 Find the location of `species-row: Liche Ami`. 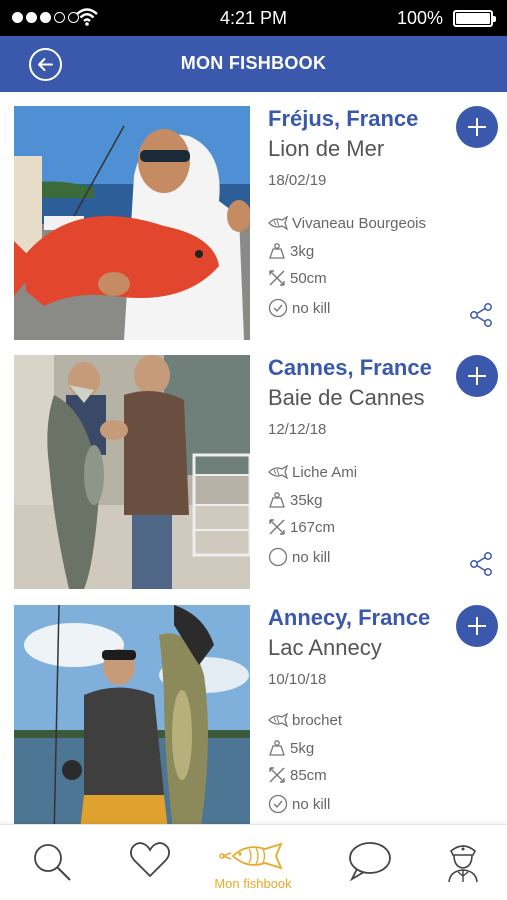

species-row: Liche Ami is located at coordinates (312, 472).